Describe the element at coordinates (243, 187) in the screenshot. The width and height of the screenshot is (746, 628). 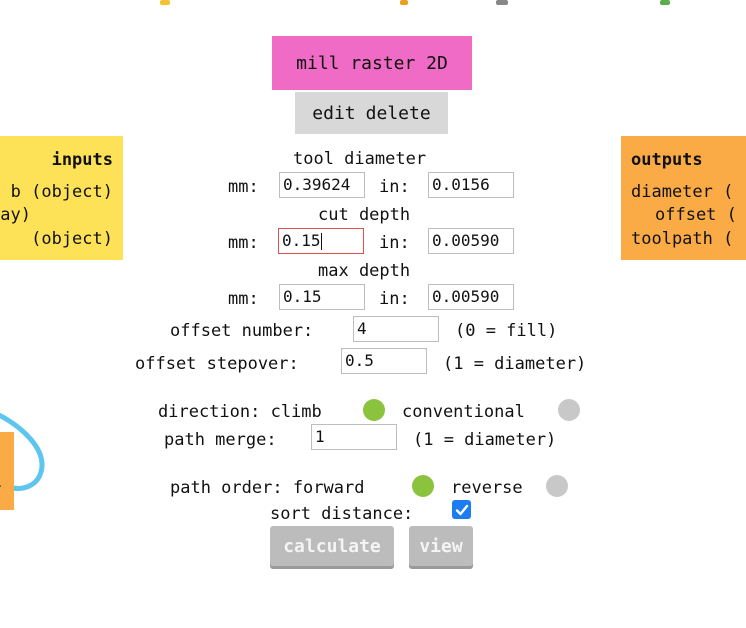
I see `tool-diameter-mm-label: mm:` at that location.